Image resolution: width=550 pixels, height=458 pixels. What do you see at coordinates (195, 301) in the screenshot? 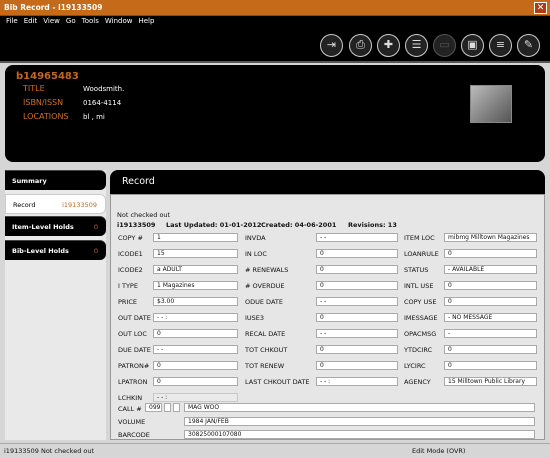
I see `field-value: $3.00` at bounding box center [195, 301].